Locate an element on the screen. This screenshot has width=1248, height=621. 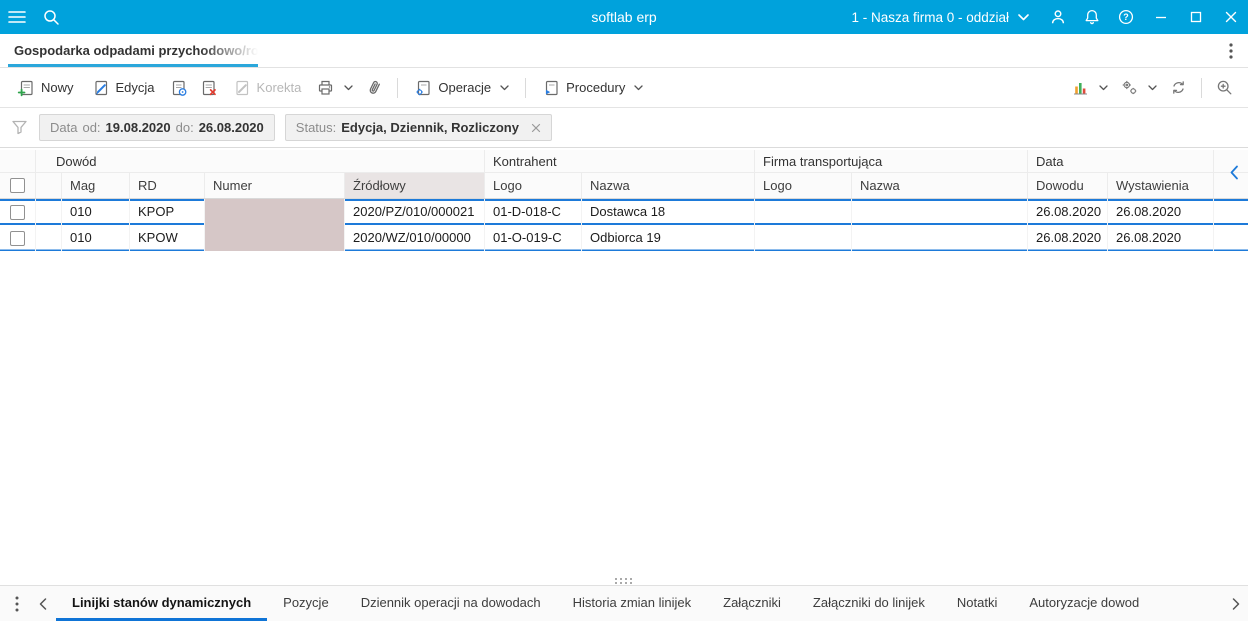
settings-button is located at coordinates (1138, 88).